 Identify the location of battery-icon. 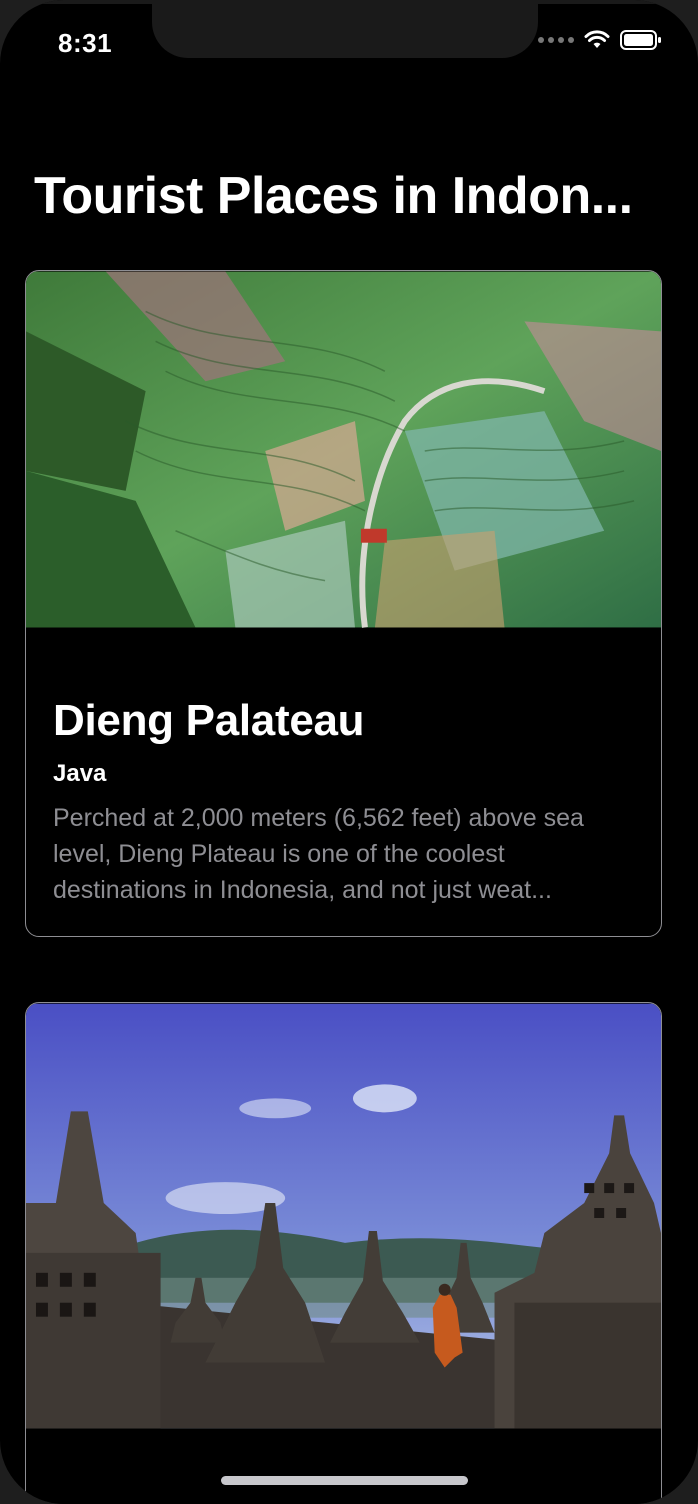
(640, 40).